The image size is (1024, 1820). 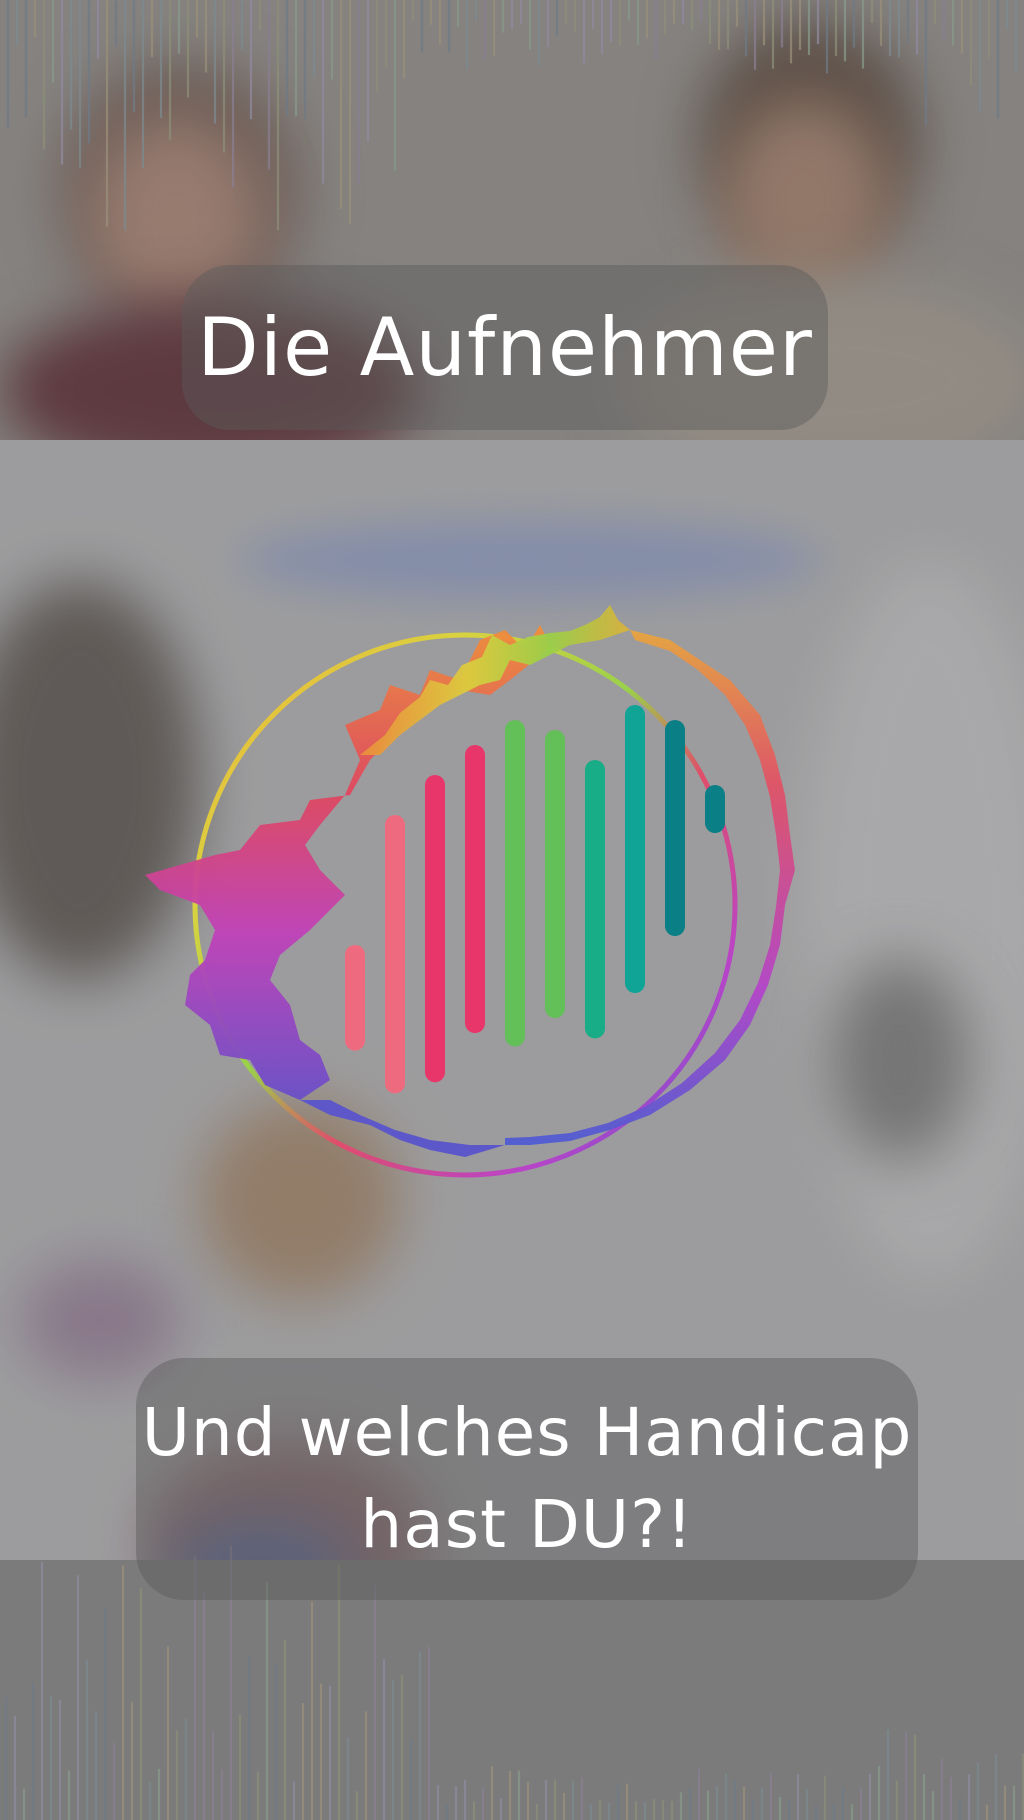 I want to click on subtitle-banner: Und welches Handicap hast DU?!, so click(x=527, y=1479).